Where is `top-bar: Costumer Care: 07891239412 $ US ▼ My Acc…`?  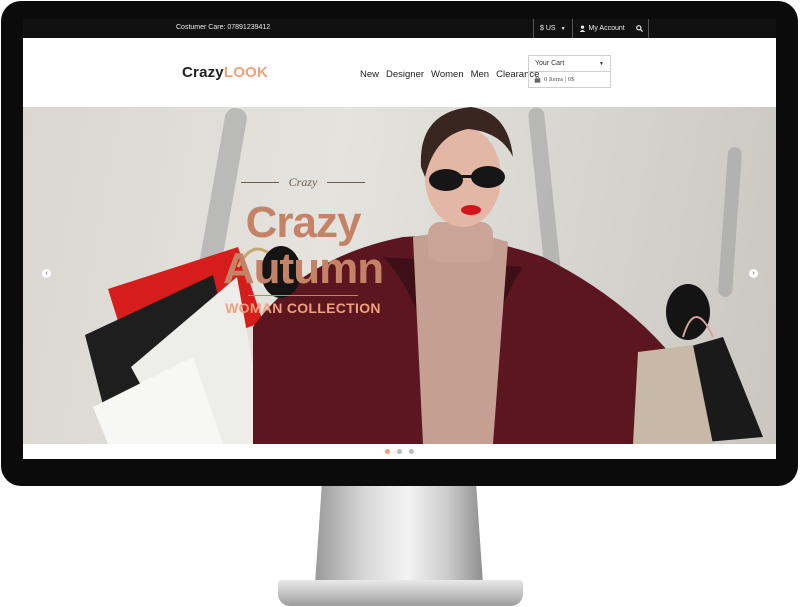 top-bar: Costumer Care: 07891239412 $ US ▼ My Acc… is located at coordinates (399, 28).